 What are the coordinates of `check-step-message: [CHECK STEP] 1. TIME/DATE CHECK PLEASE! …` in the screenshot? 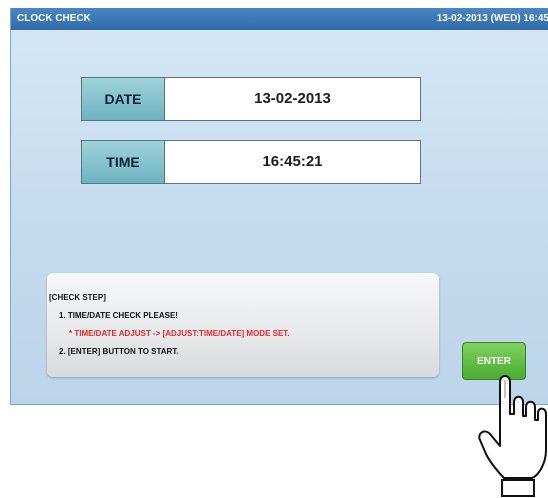 It's located at (243, 325).